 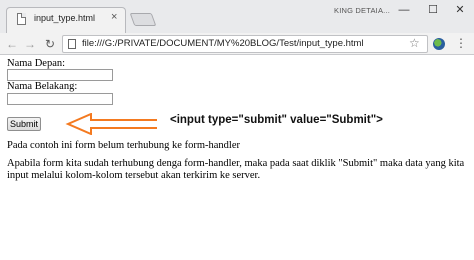 What do you see at coordinates (404, 10) in the screenshot?
I see `minimize-button: —` at bounding box center [404, 10].